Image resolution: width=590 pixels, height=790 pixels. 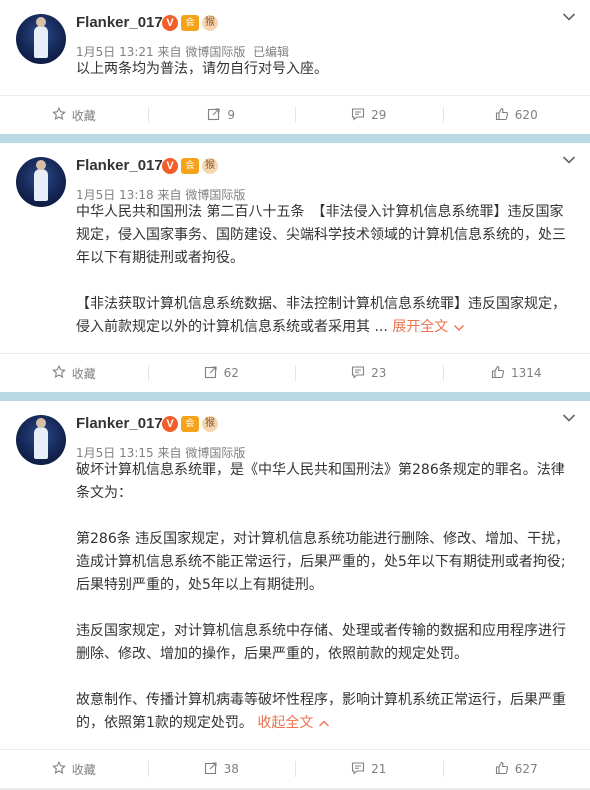 I want to click on post-time: 1月5日 13:18, so click(x=115, y=195).